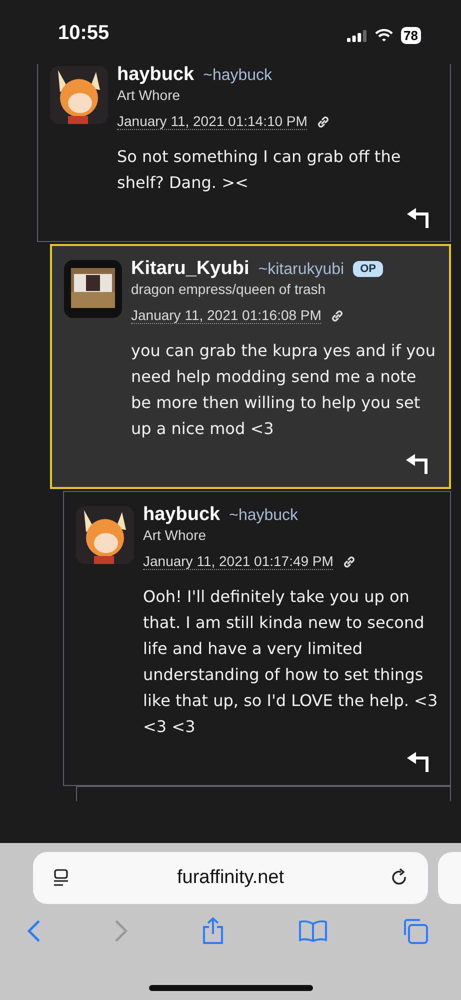 The width and height of the screenshot is (461, 1000). What do you see at coordinates (230, 878) in the screenshot?
I see `address-bar: furaffinity.net` at bounding box center [230, 878].